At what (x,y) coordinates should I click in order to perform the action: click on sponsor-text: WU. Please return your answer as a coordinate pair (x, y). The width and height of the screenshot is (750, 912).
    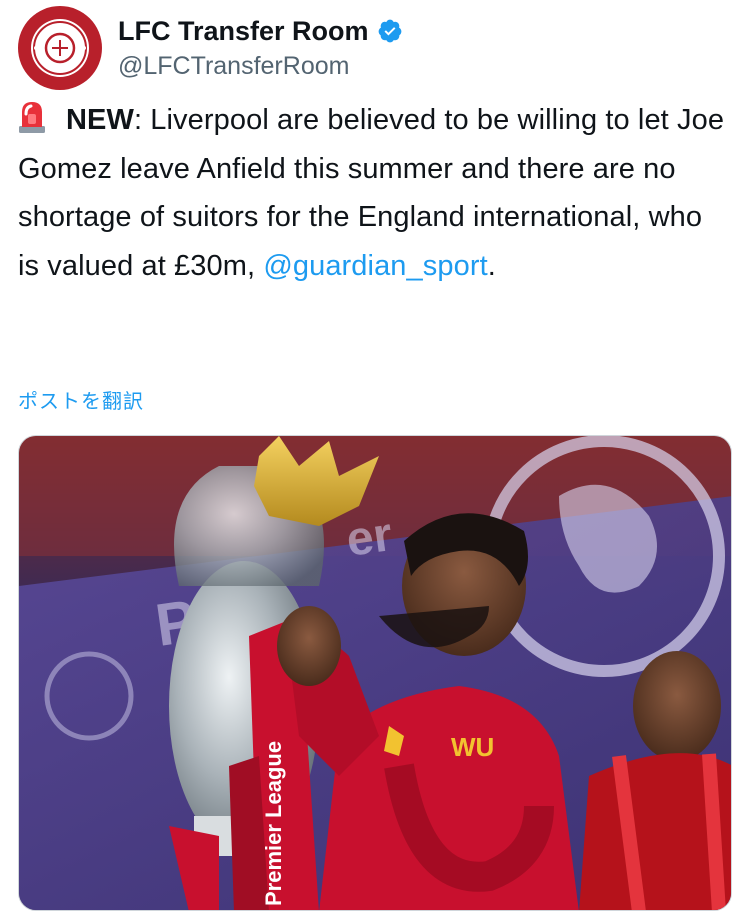
    Looking at the image, I should click on (472, 747).